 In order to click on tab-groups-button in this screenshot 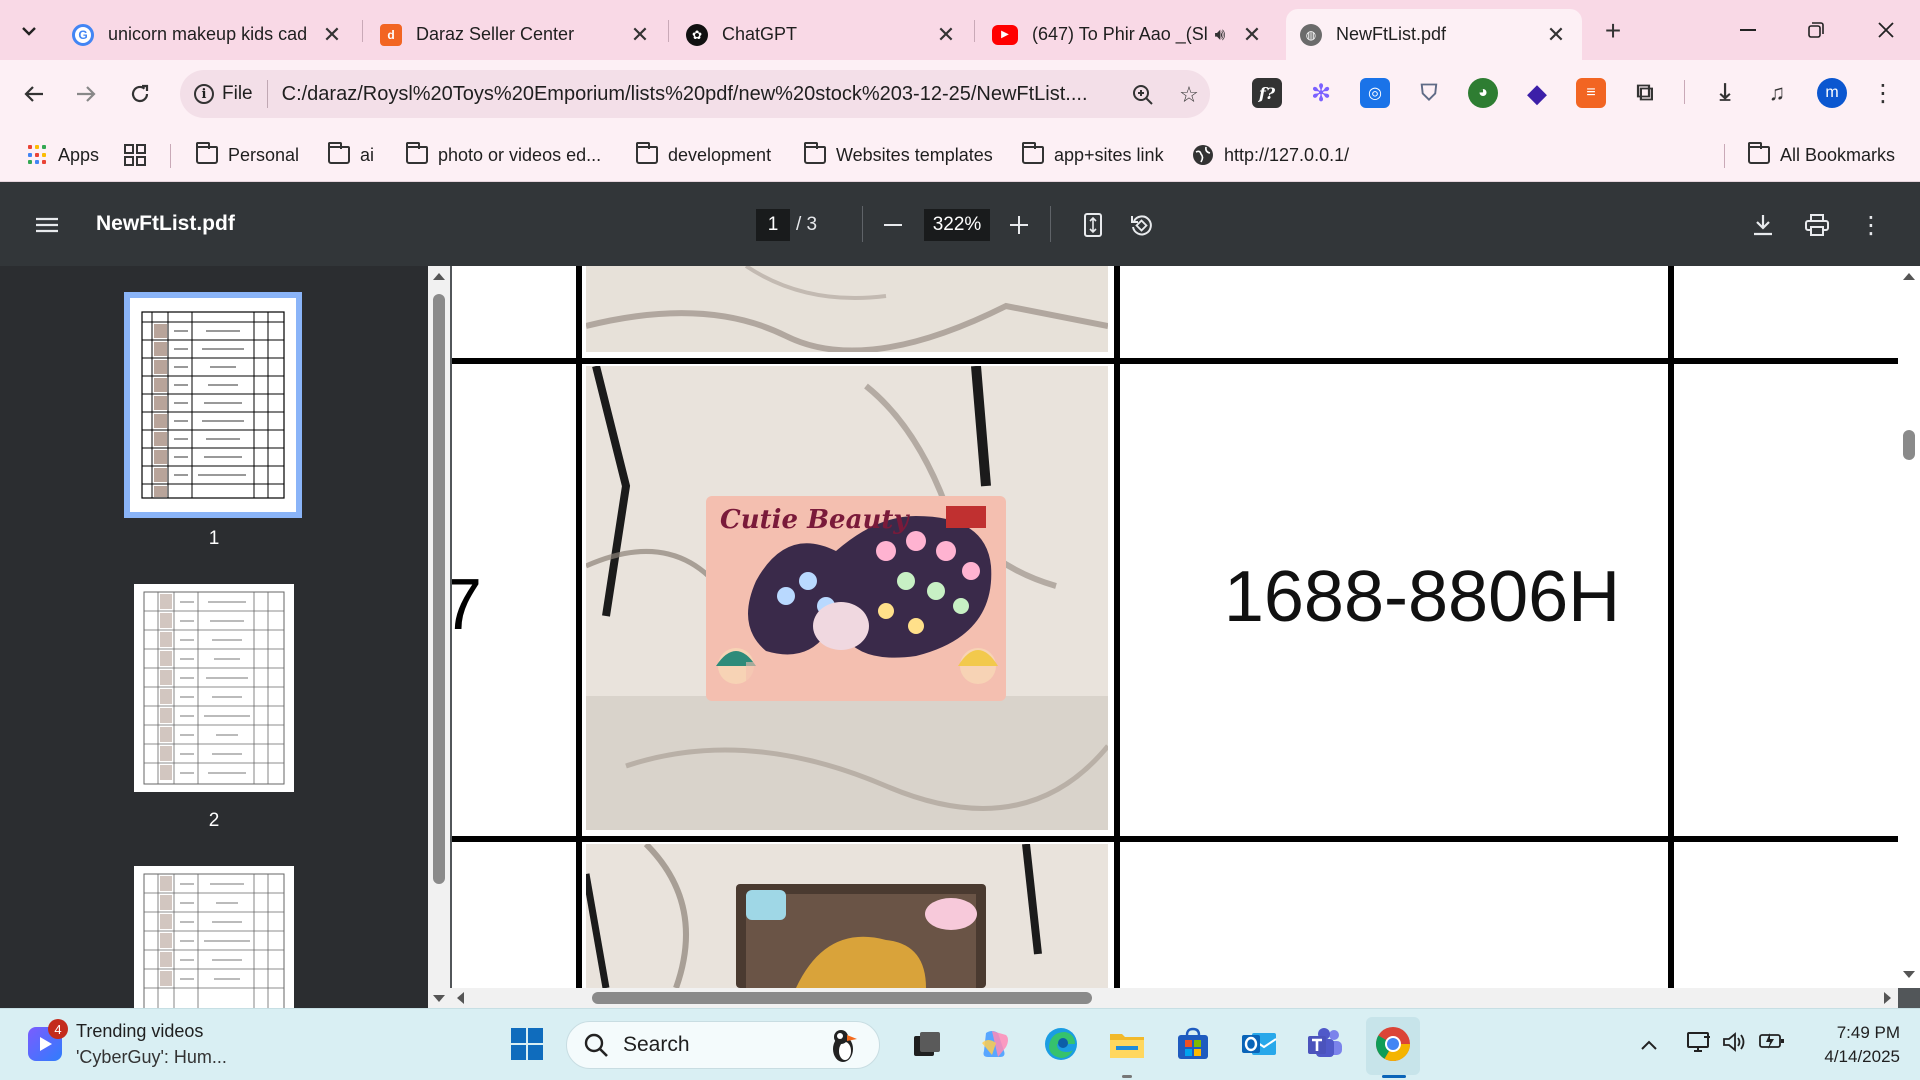, I will do `click(135, 155)`.